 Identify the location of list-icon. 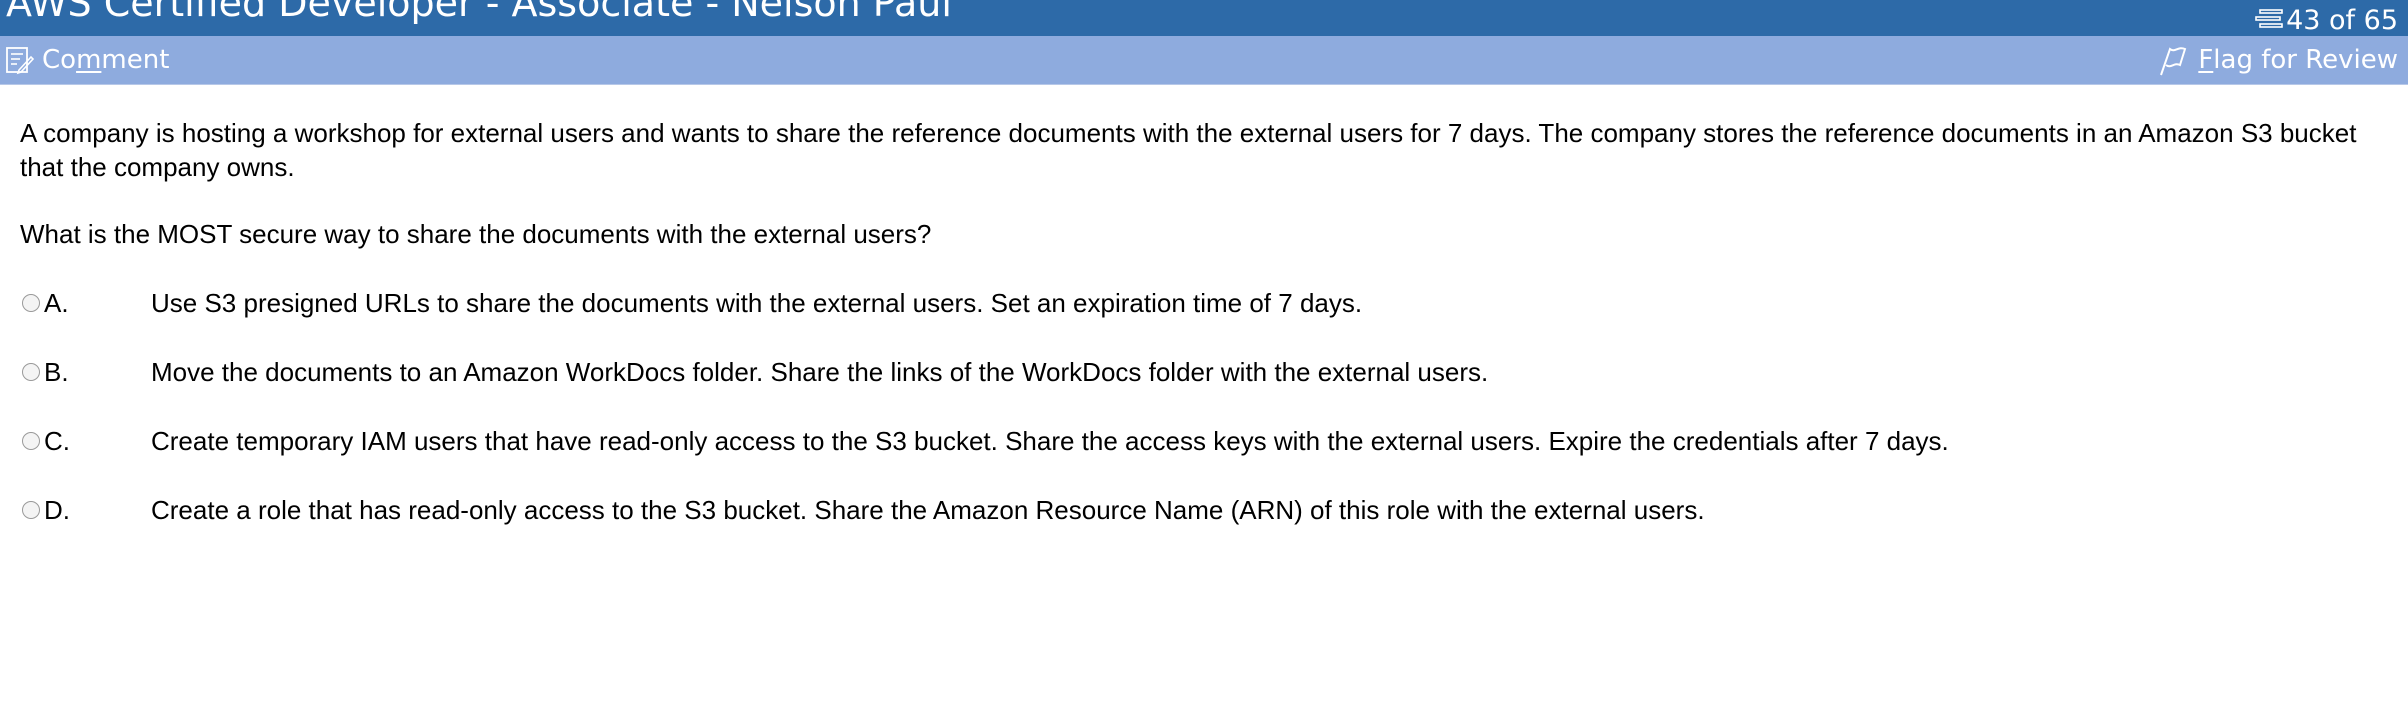
(2269, 18).